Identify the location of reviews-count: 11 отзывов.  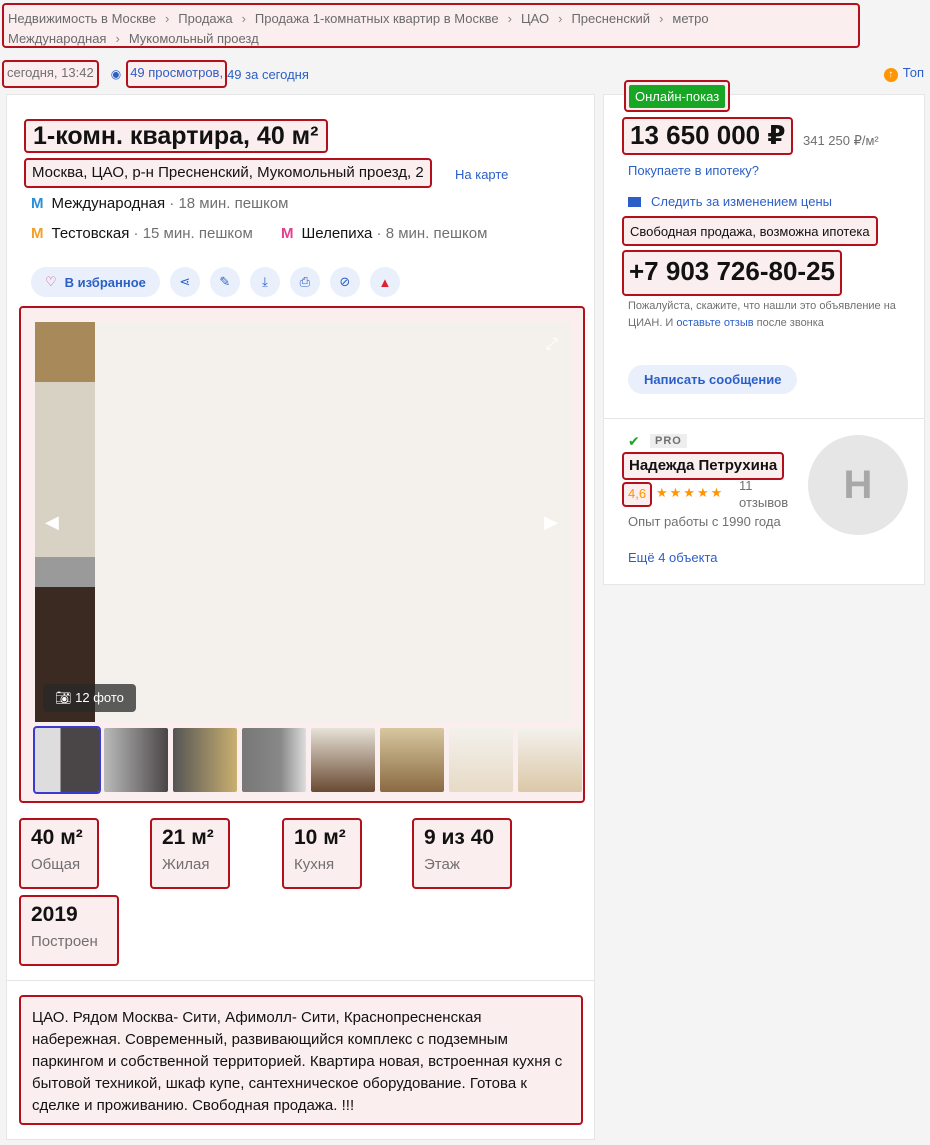
(769, 494).